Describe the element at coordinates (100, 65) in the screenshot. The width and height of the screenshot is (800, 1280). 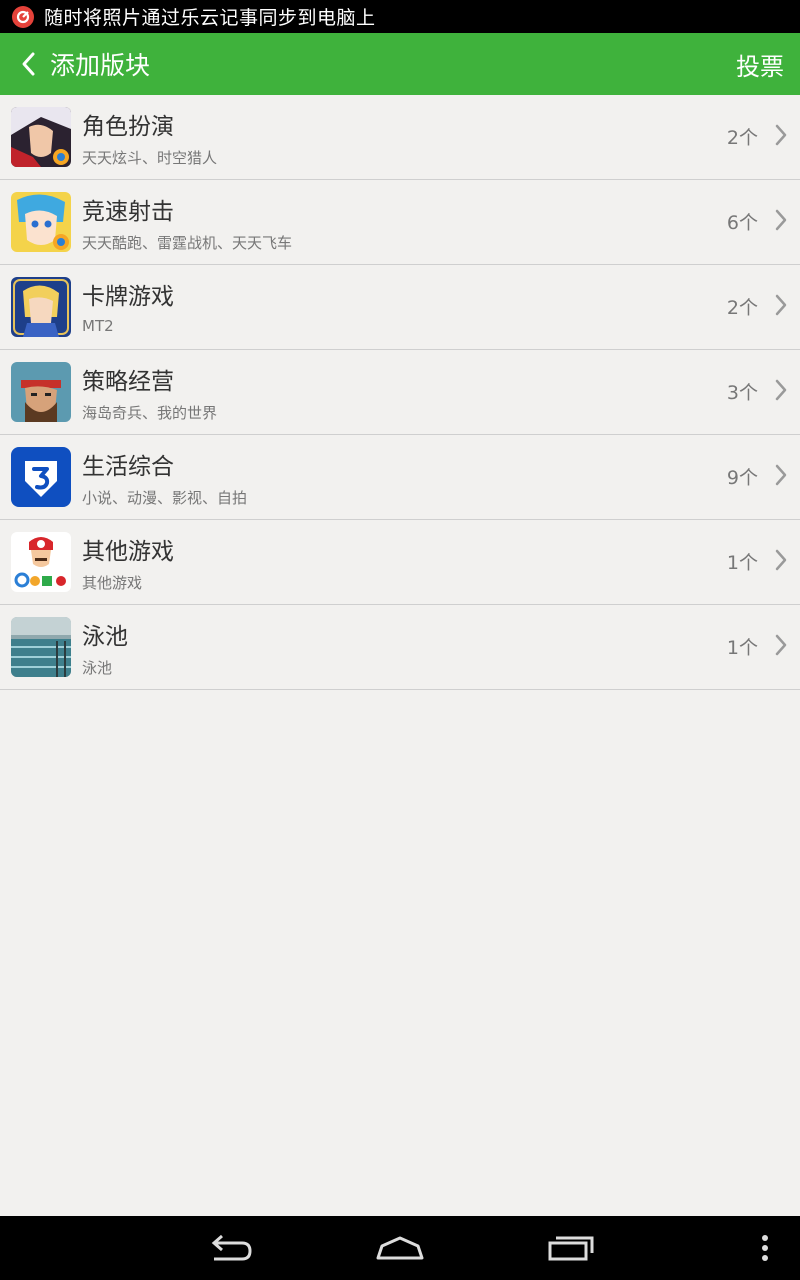
I see `page-title: 添加版块` at that location.